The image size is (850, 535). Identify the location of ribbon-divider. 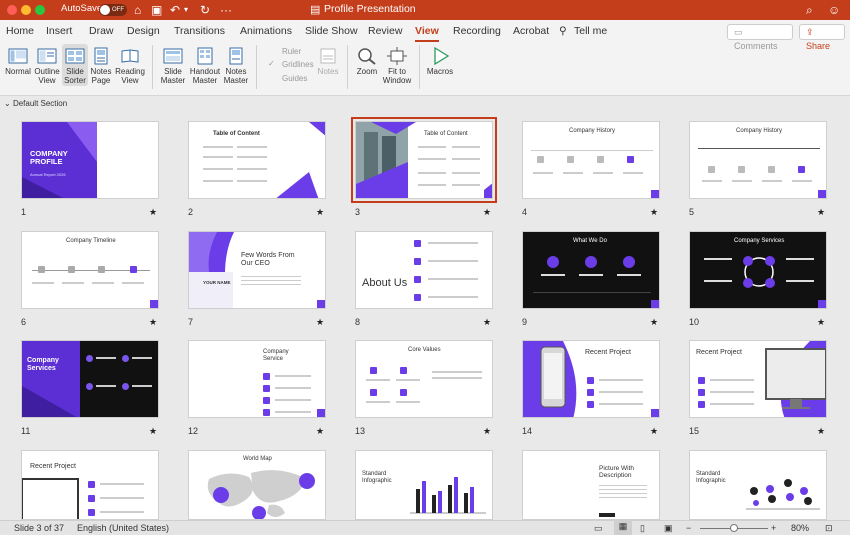
(419, 67).